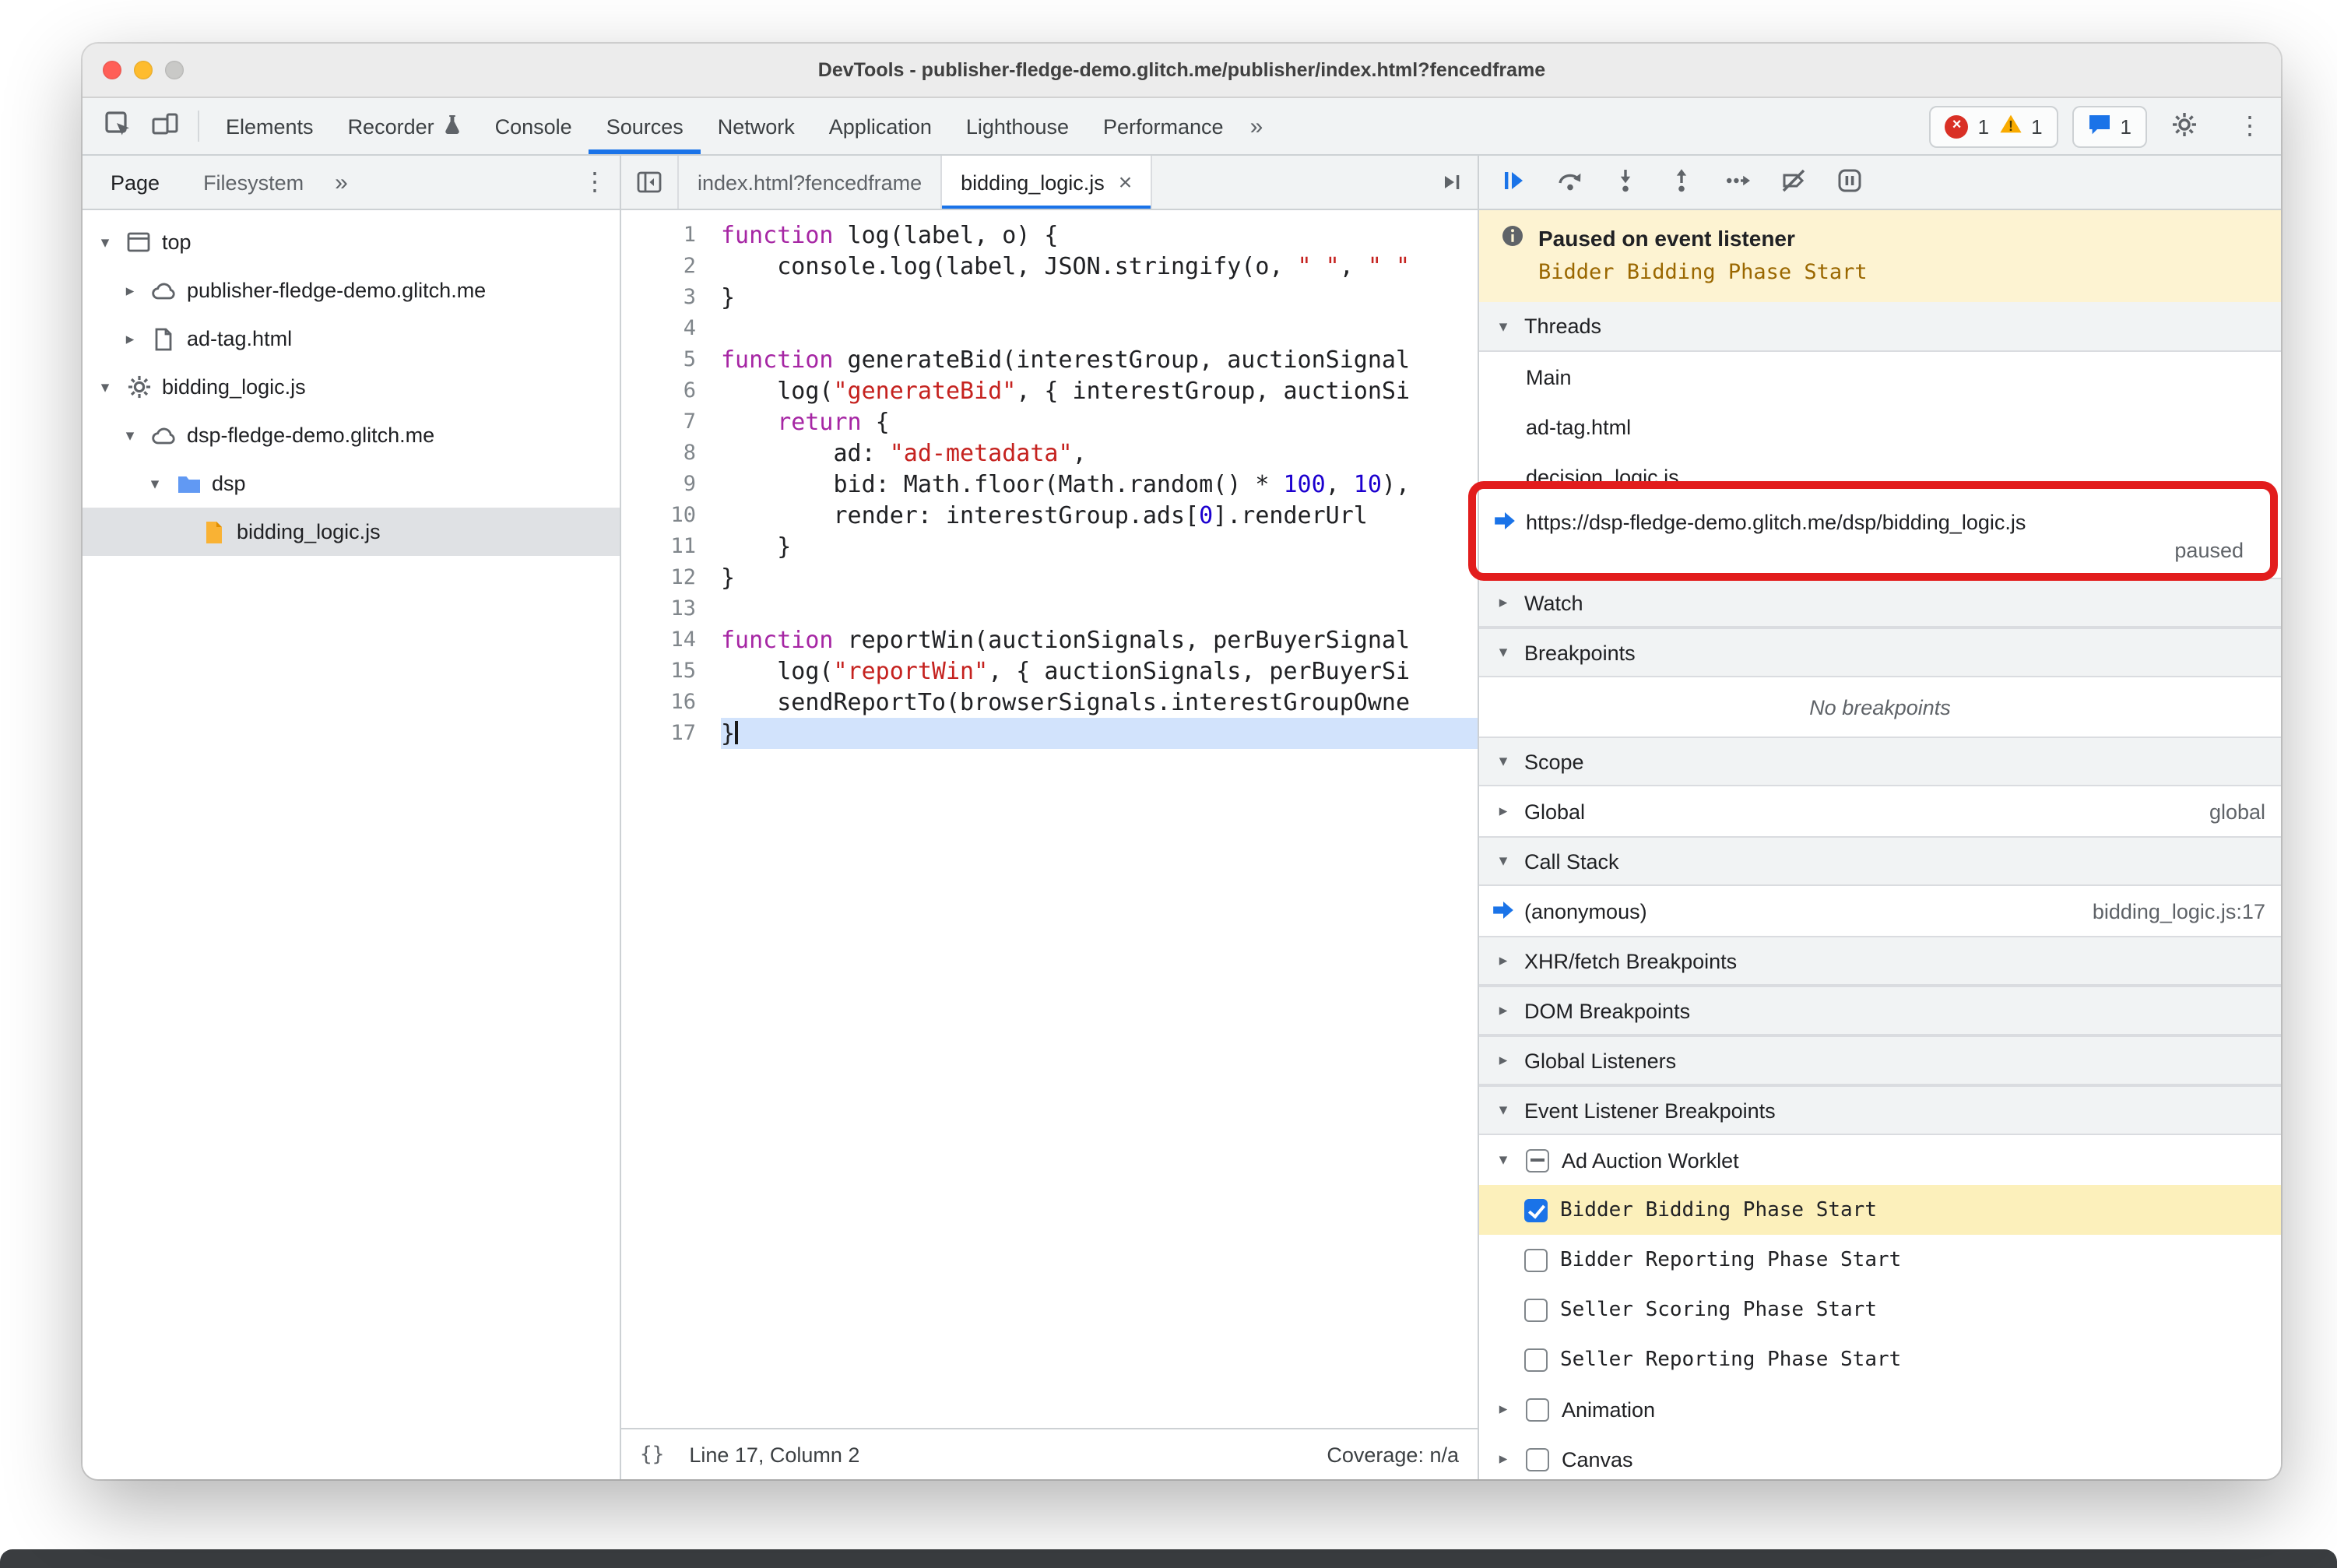 This screenshot has width=2337, height=1568. Describe the element at coordinates (352, 339) in the screenshot. I see `tree-item-ad-tag-html: ▸ ad-tag.html` at that location.